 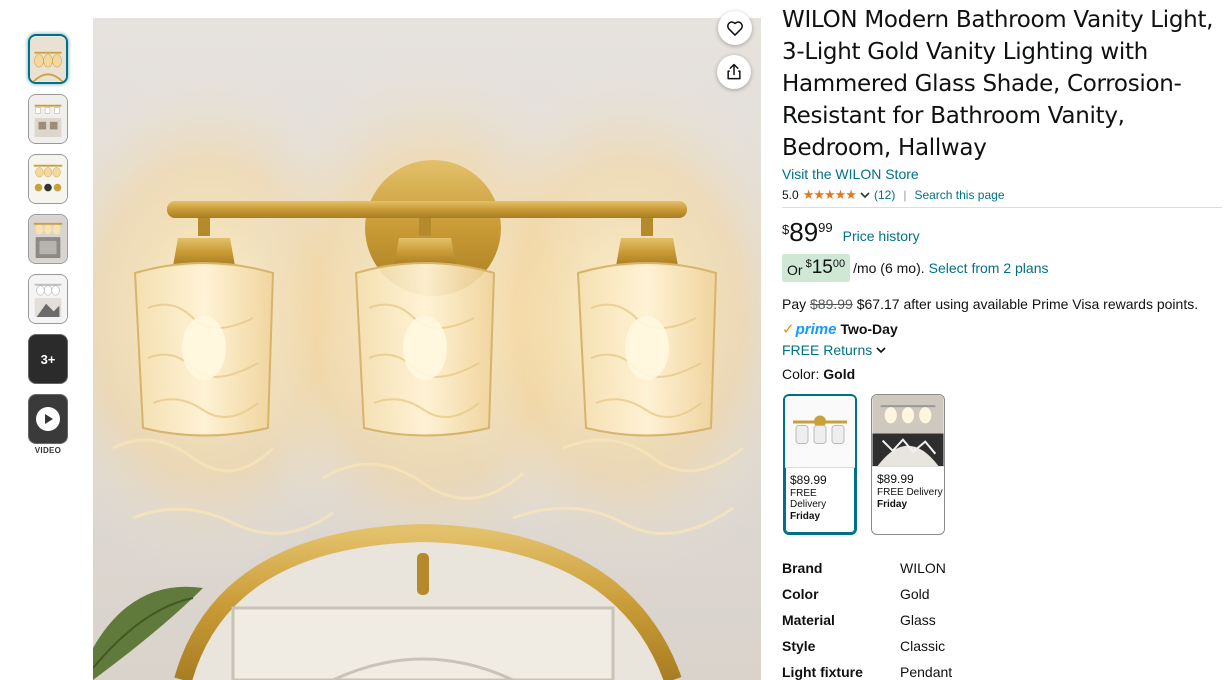 I want to click on share-button, so click(x=734, y=72).